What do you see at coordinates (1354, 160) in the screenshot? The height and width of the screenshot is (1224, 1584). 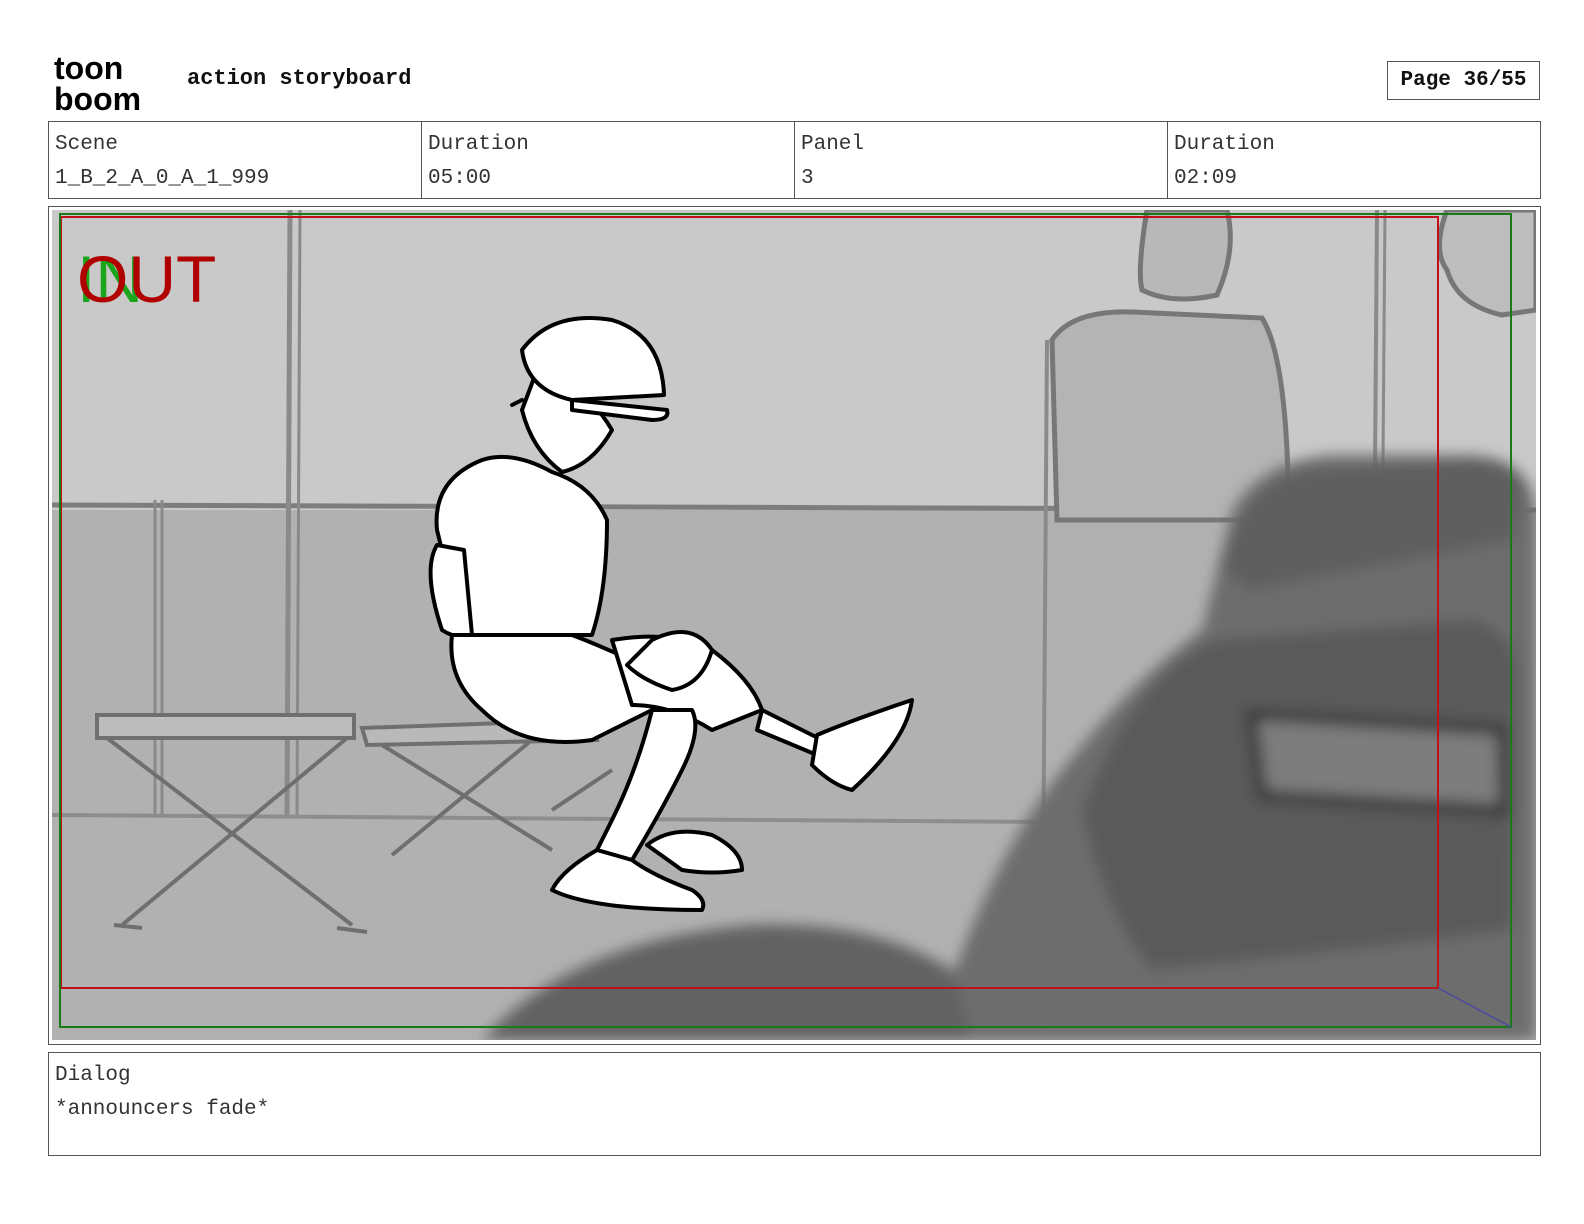 I see `panel-duration-cell: Duration 02:09` at bounding box center [1354, 160].